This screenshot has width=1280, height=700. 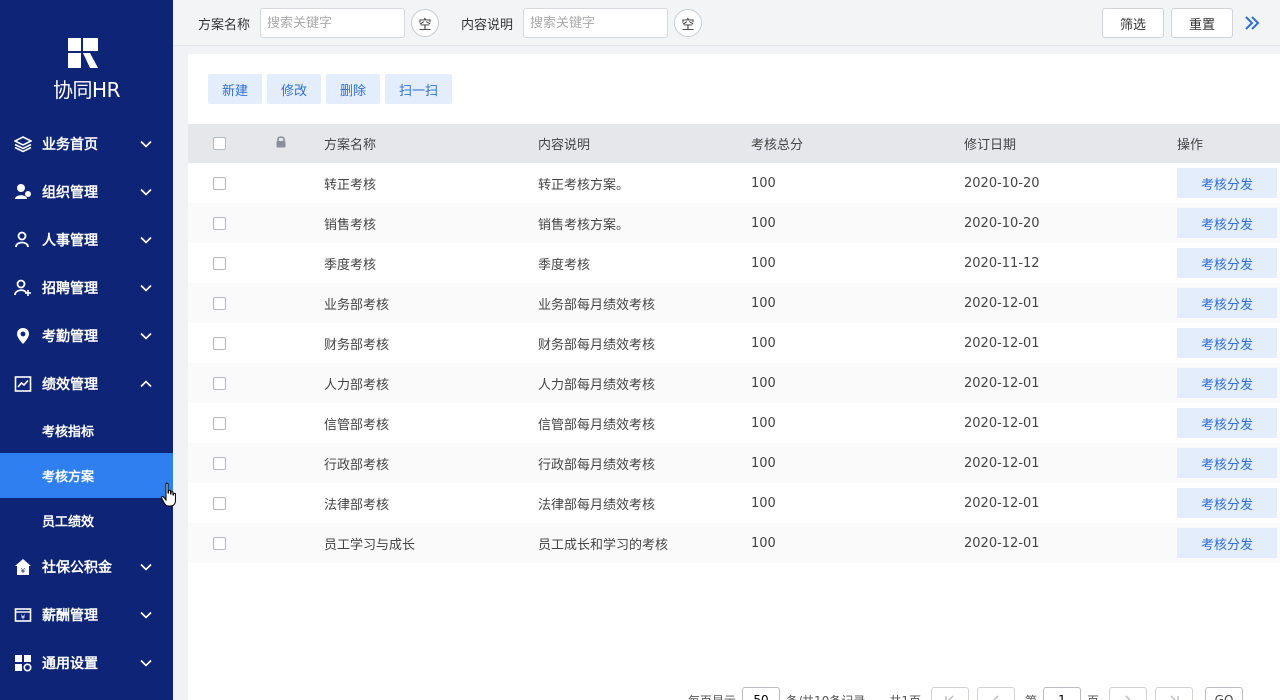 What do you see at coordinates (419, 89) in the screenshot?
I see `scan-button: 扫一扫` at bounding box center [419, 89].